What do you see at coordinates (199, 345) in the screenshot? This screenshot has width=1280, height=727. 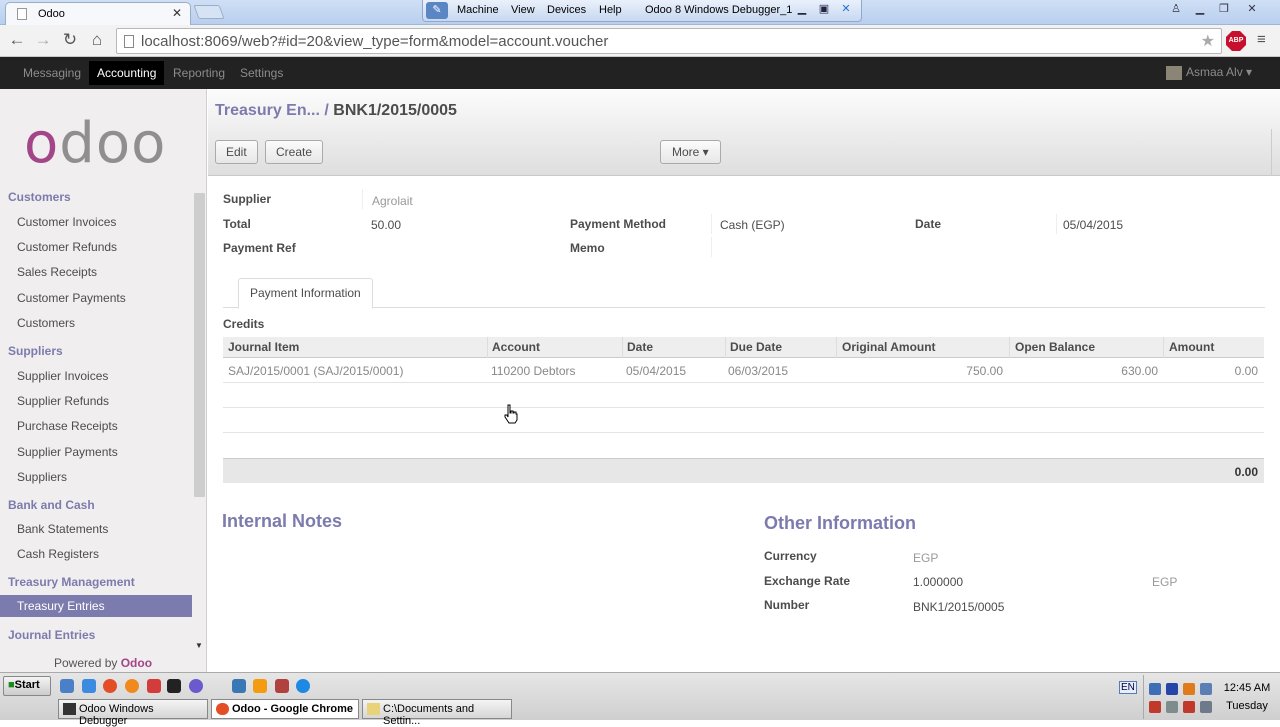 I see `sidebar-scrollbar` at bounding box center [199, 345].